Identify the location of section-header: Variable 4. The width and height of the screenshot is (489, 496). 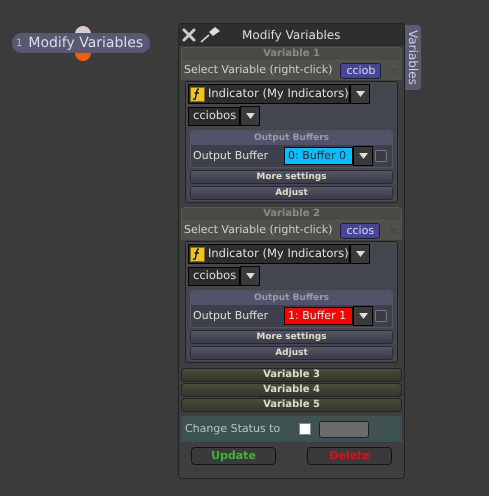
(291, 390).